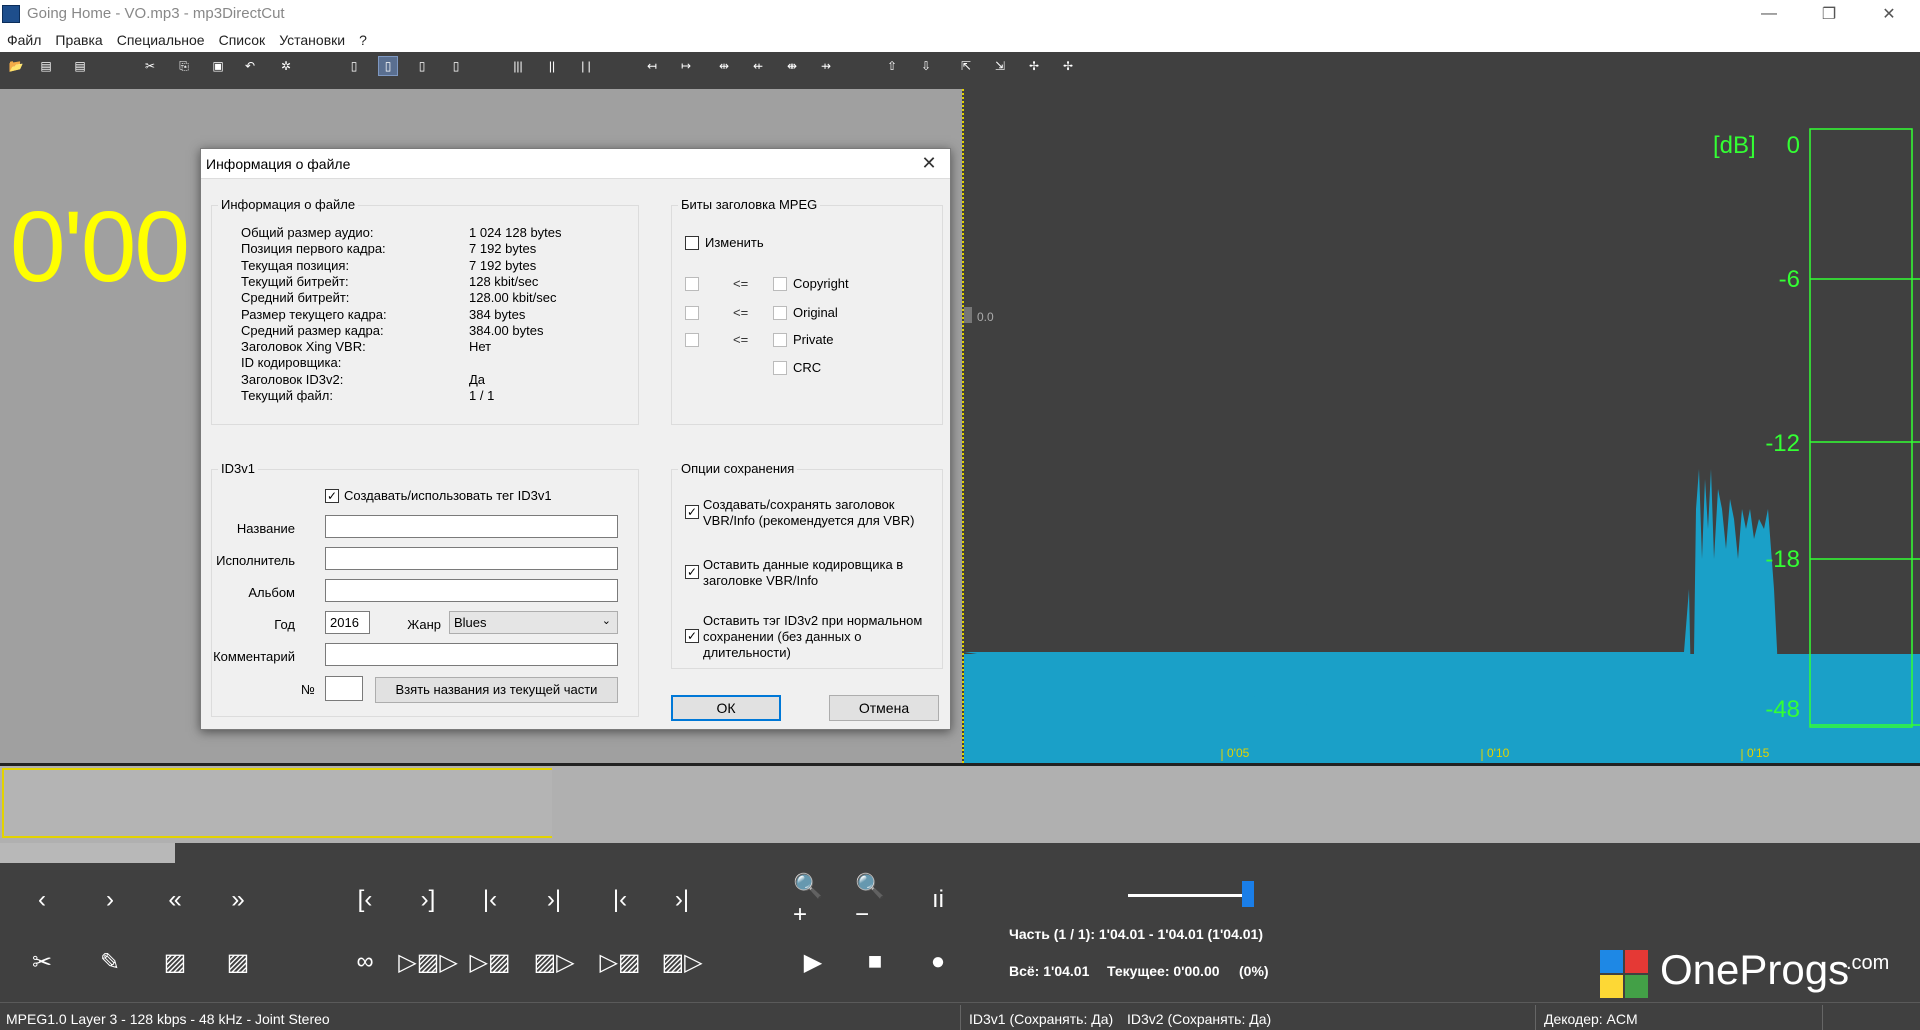 The height and width of the screenshot is (1030, 1920). What do you see at coordinates (150, 66) in the screenshot?
I see `cut-icon: ✂` at bounding box center [150, 66].